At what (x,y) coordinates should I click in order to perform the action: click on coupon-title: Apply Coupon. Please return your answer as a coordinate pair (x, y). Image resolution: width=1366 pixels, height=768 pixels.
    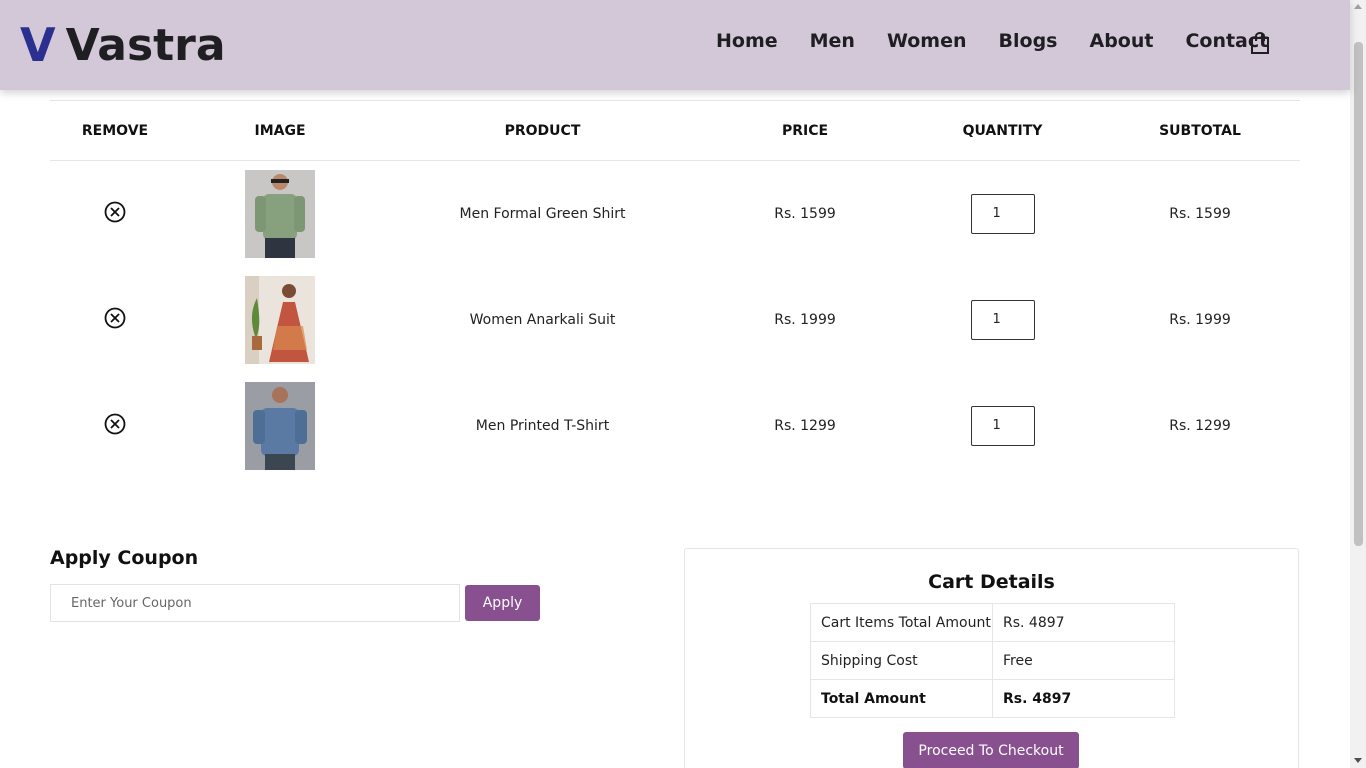
    Looking at the image, I should click on (124, 558).